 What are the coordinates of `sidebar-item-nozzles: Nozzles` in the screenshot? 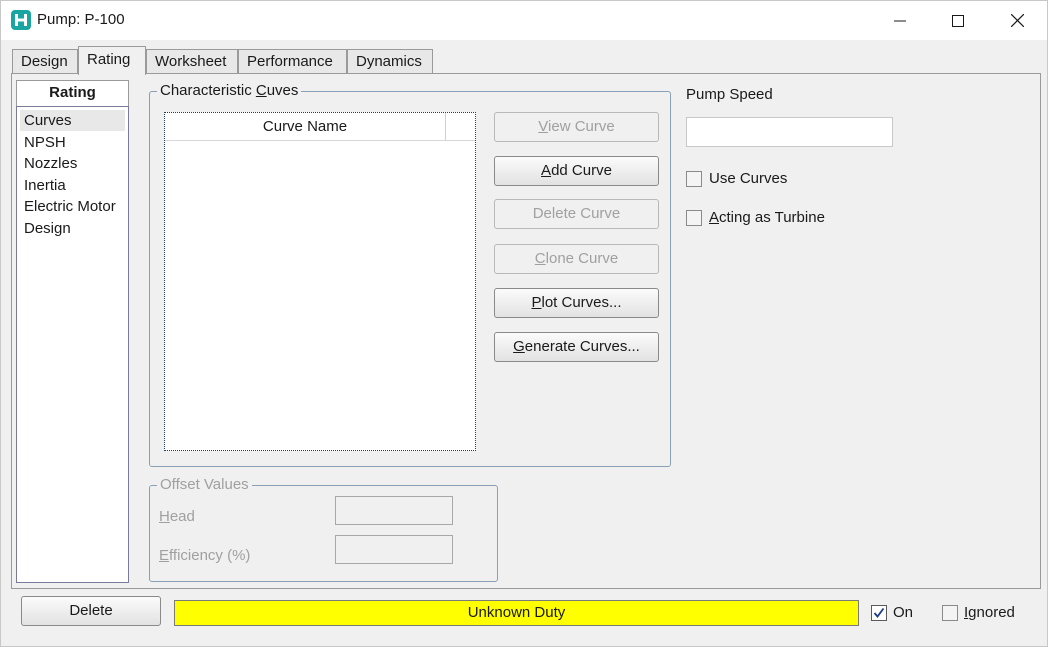 It's located at (72, 163).